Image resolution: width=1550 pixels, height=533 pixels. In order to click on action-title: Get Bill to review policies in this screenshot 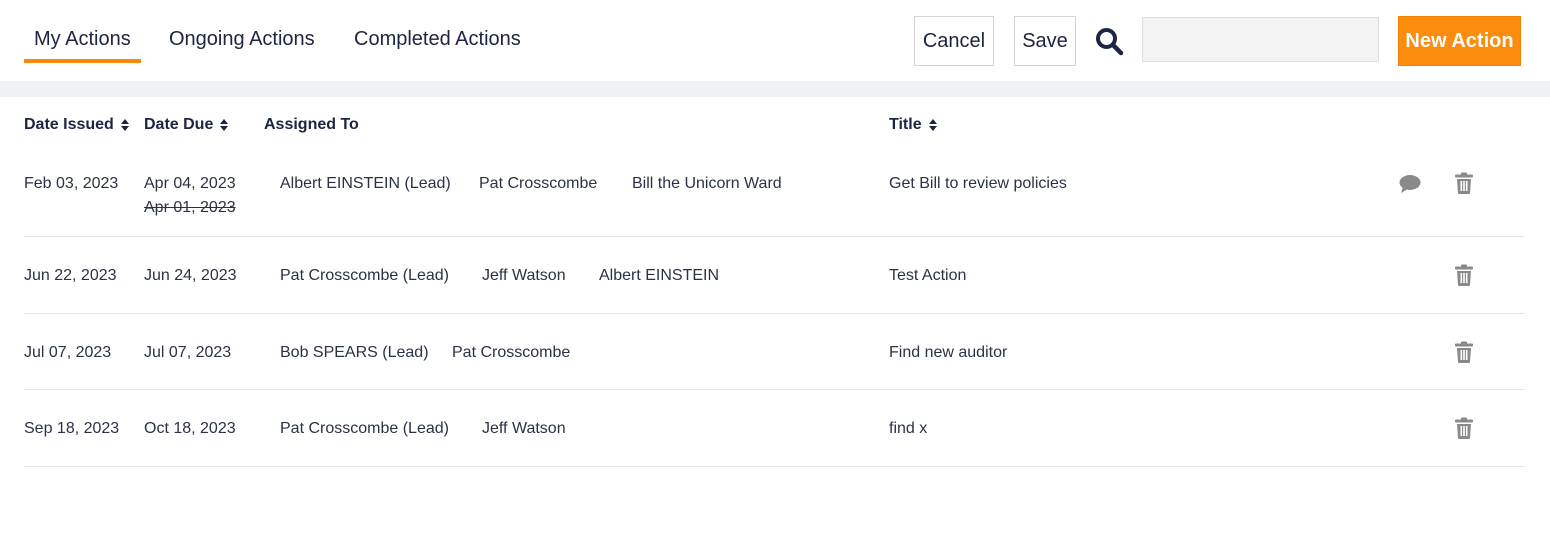, I will do `click(978, 183)`.